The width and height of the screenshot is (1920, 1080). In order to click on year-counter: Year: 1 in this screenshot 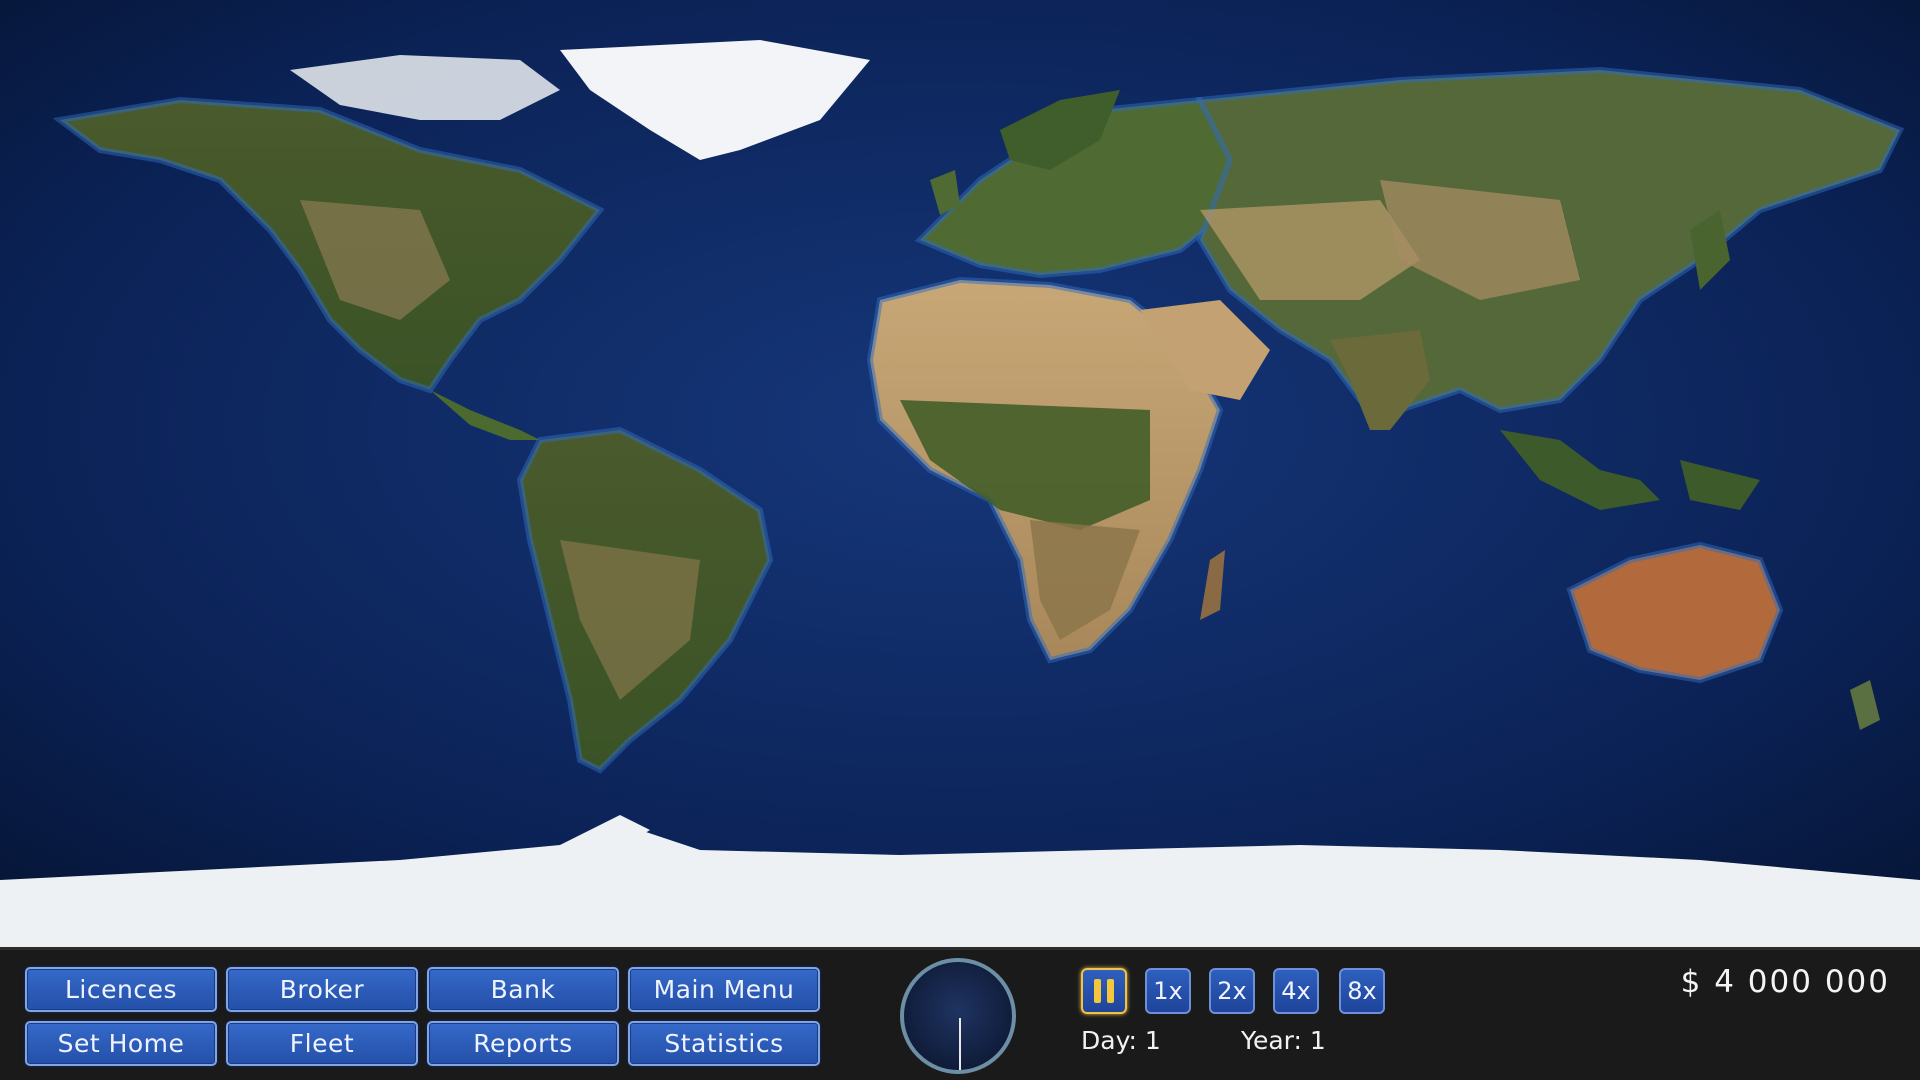, I will do `click(1283, 1040)`.